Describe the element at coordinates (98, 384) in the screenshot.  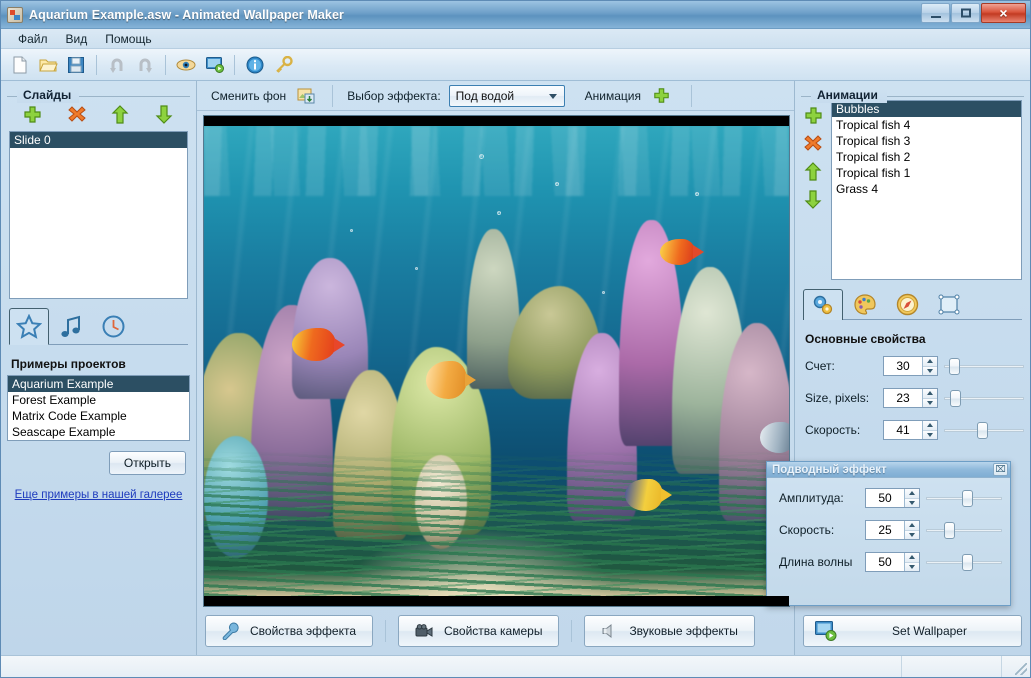
I see `list-item: Aquarium Example` at that location.